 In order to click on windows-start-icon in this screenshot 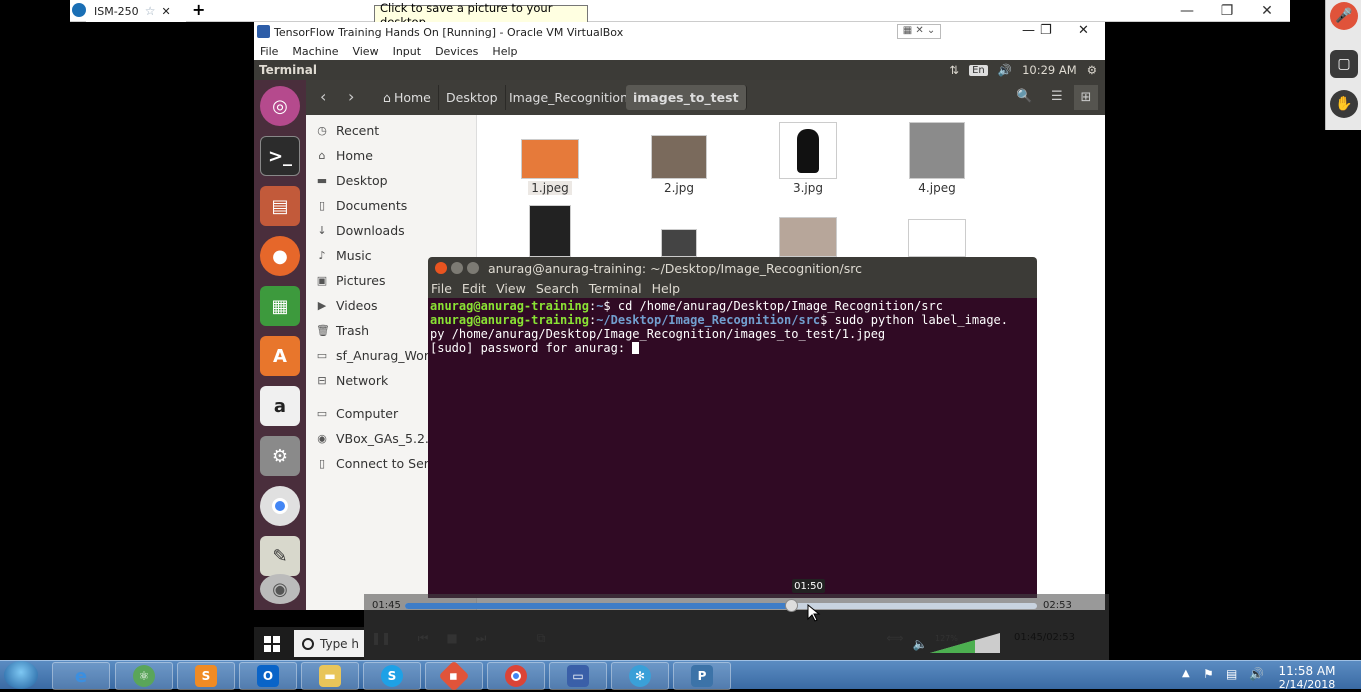, I will do `click(272, 644)`.